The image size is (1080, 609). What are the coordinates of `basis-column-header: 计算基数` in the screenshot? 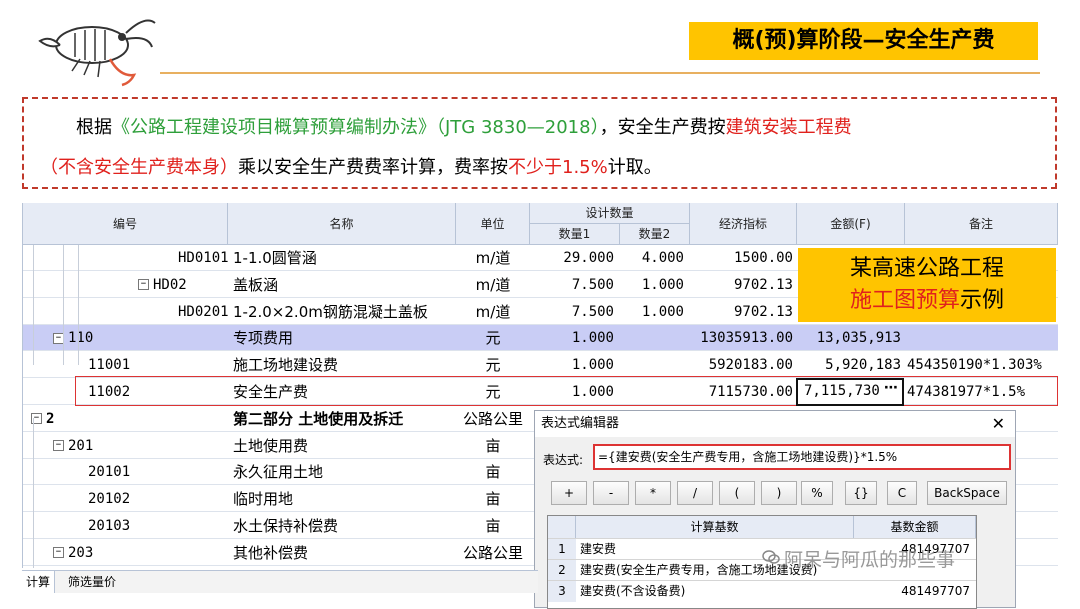 It's located at (715, 527).